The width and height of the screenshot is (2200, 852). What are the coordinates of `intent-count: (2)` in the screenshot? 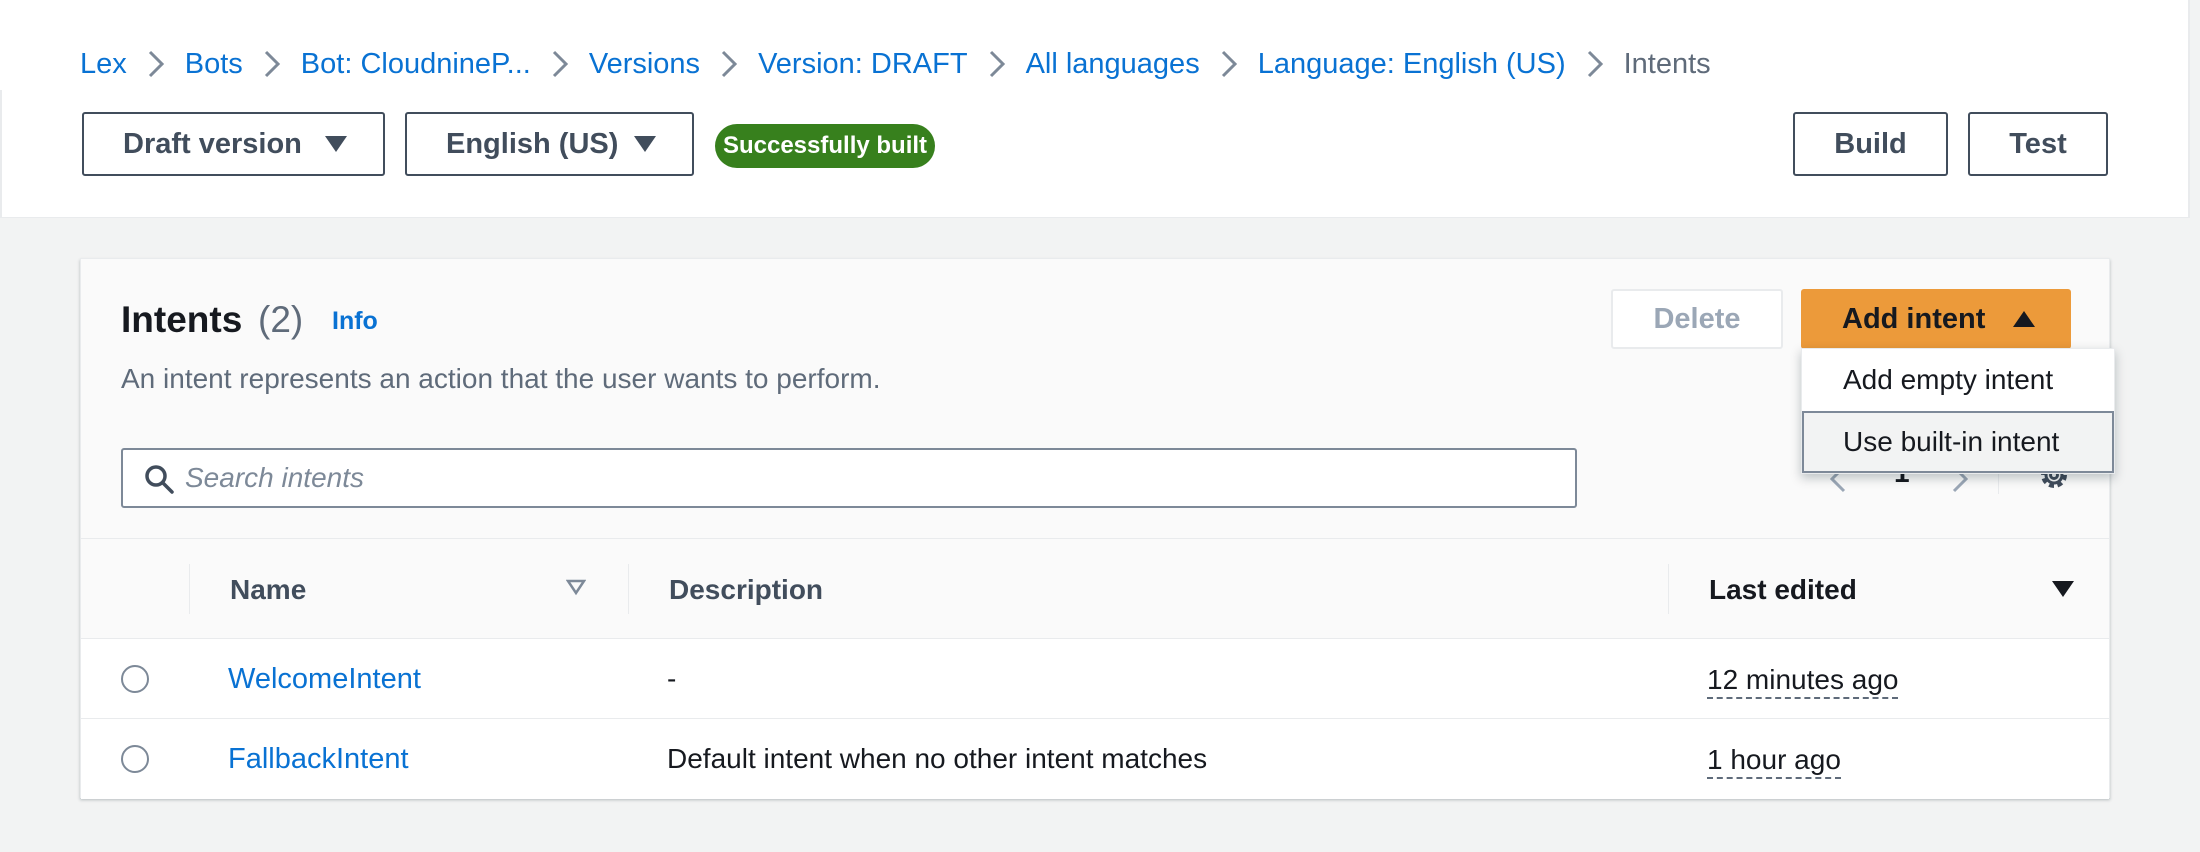 It's located at (281, 319).